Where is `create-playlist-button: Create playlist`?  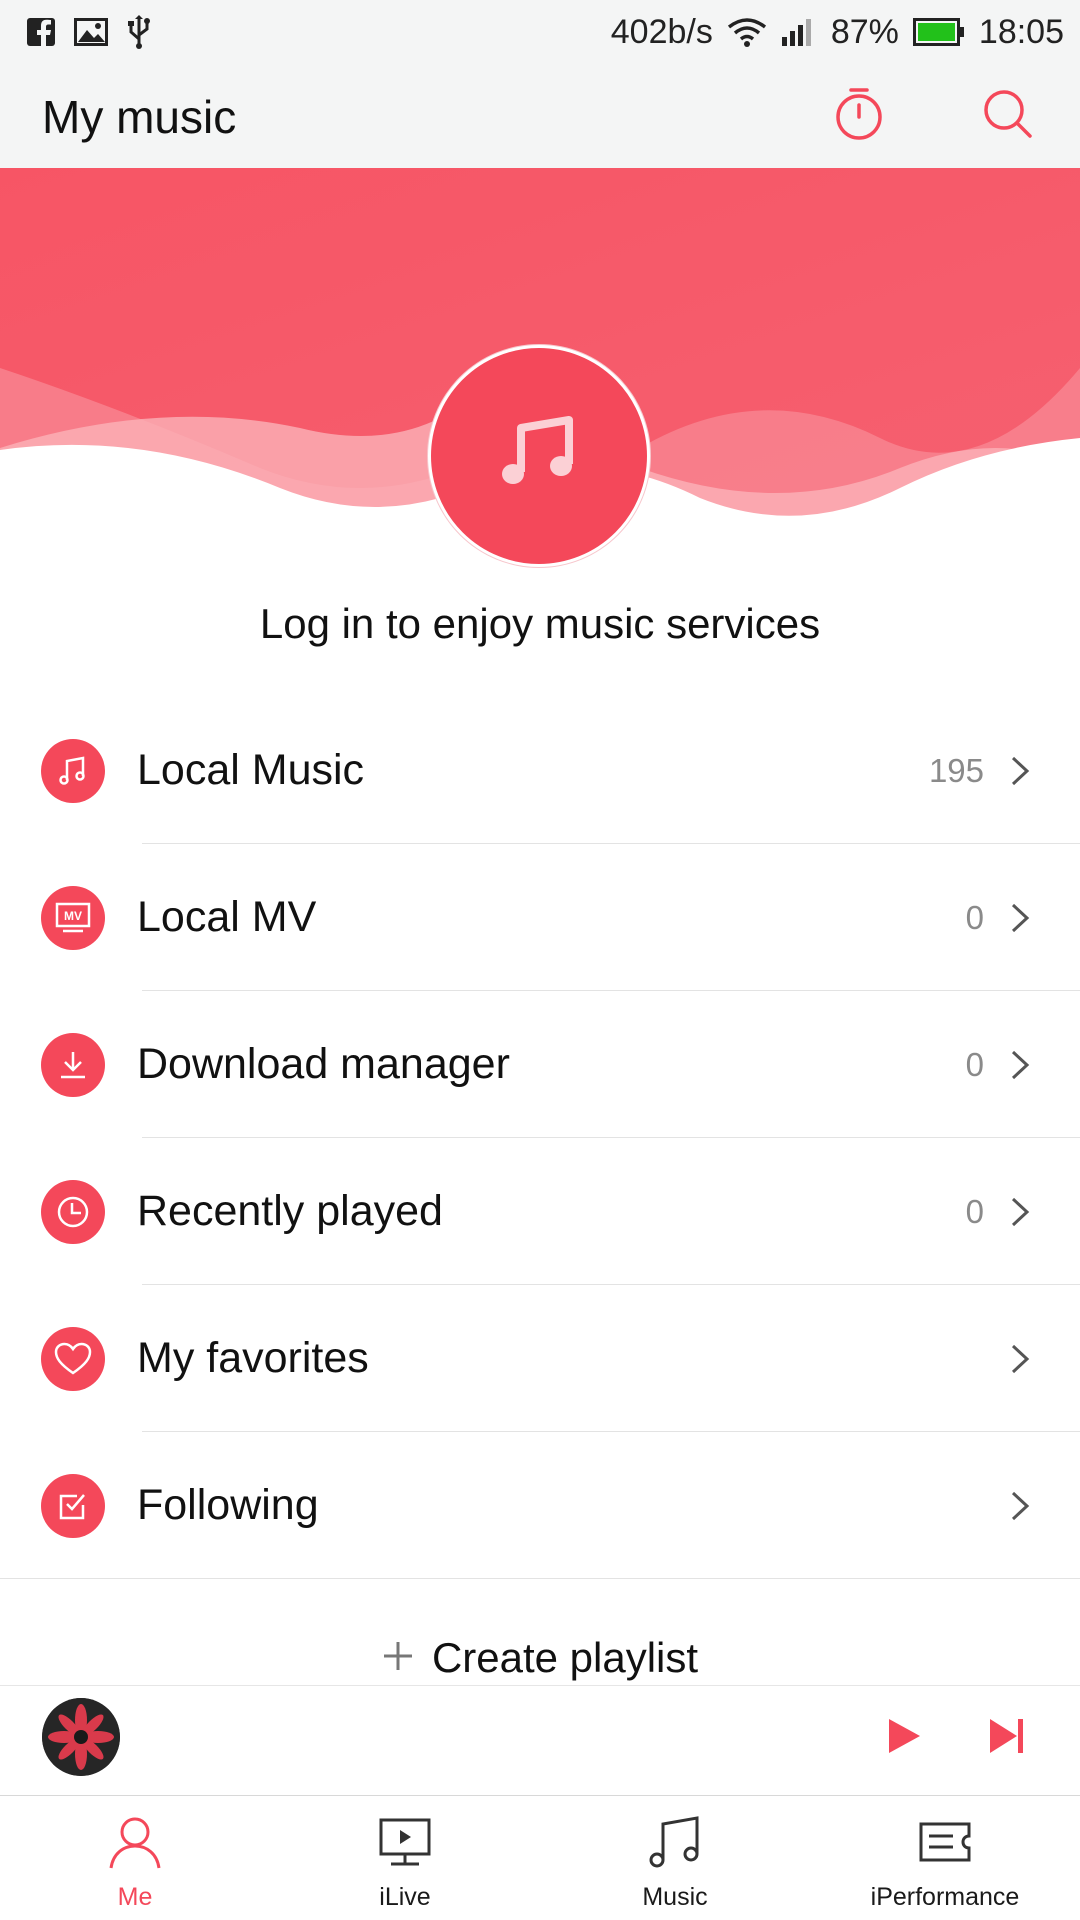 create-playlist-button: Create playlist is located at coordinates (540, 1658).